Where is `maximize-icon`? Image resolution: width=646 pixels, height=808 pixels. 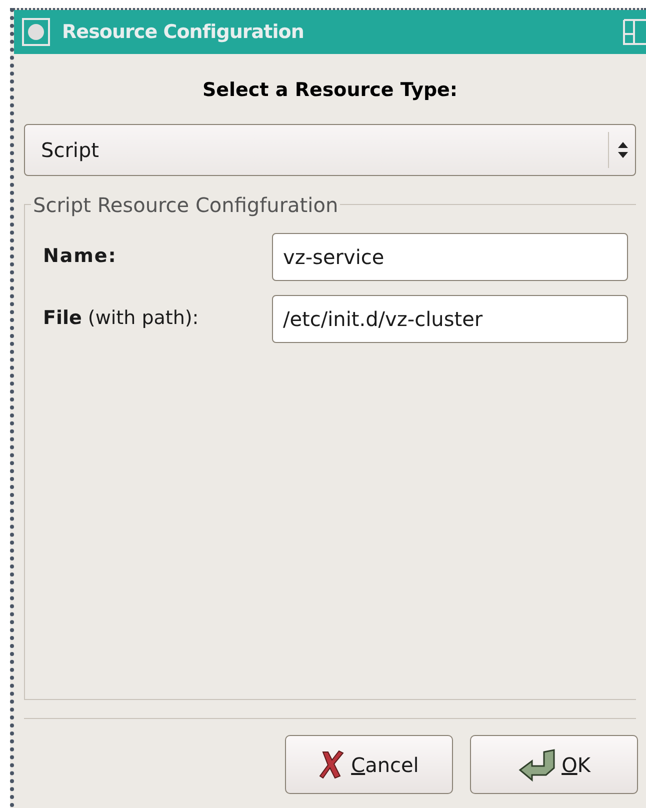
maximize-icon is located at coordinates (634, 32).